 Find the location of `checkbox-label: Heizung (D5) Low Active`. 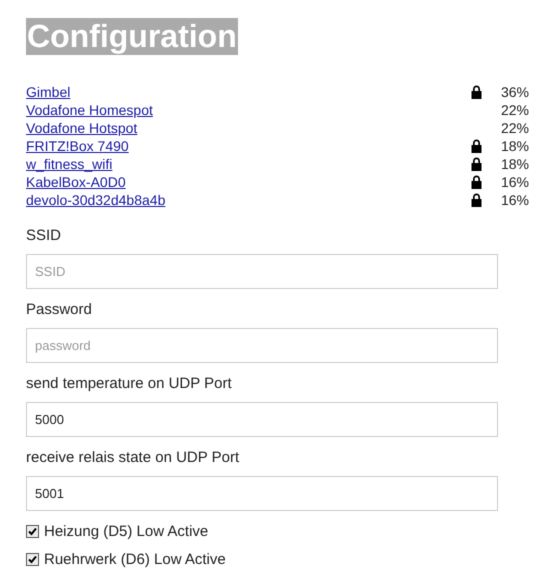

checkbox-label: Heizung (D5) Low Active is located at coordinates (126, 531).